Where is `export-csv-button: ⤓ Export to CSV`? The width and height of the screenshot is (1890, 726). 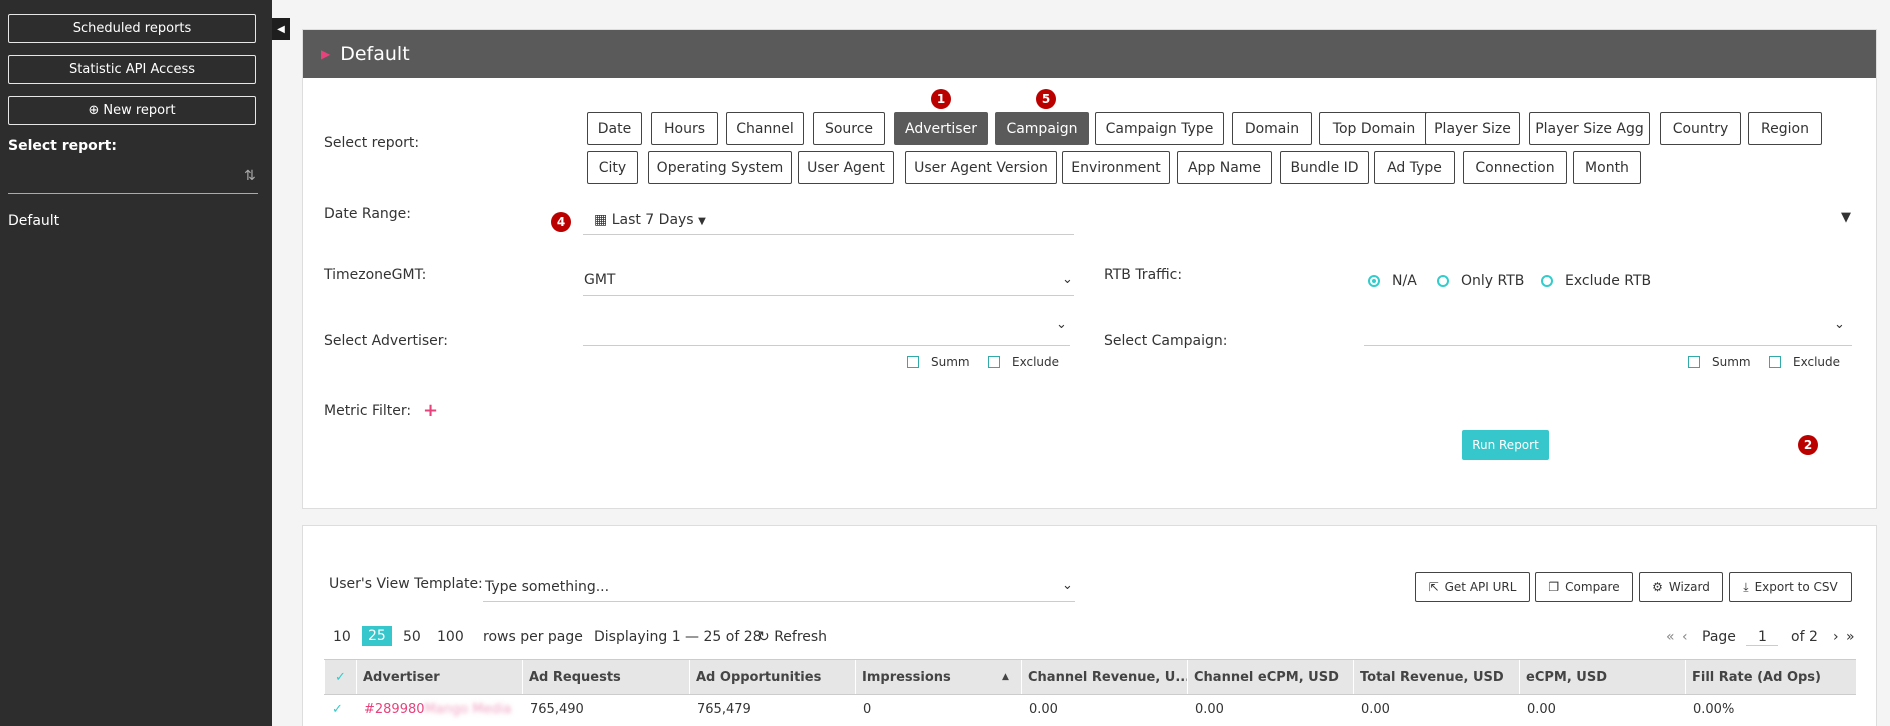
export-csv-button: ⤓ Export to CSV is located at coordinates (1790, 587).